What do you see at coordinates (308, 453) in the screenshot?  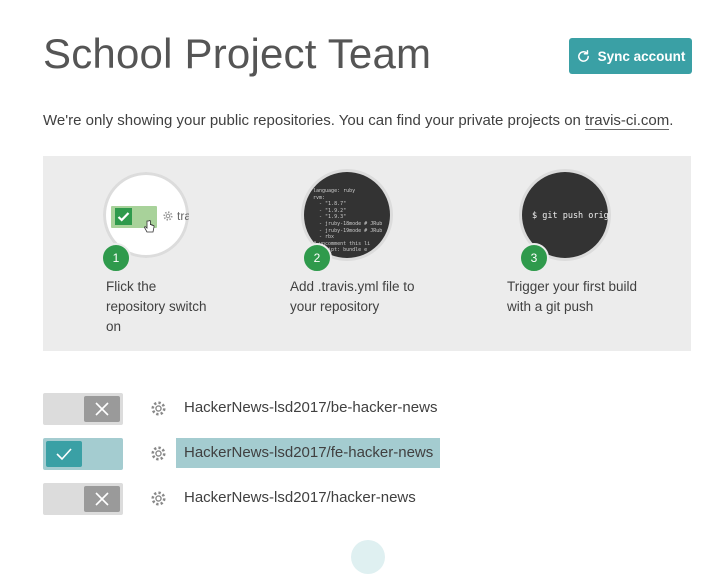 I see `repo-name-link: HackerNews-lsd2017/fe-hacker-news` at bounding box center [308, 453].